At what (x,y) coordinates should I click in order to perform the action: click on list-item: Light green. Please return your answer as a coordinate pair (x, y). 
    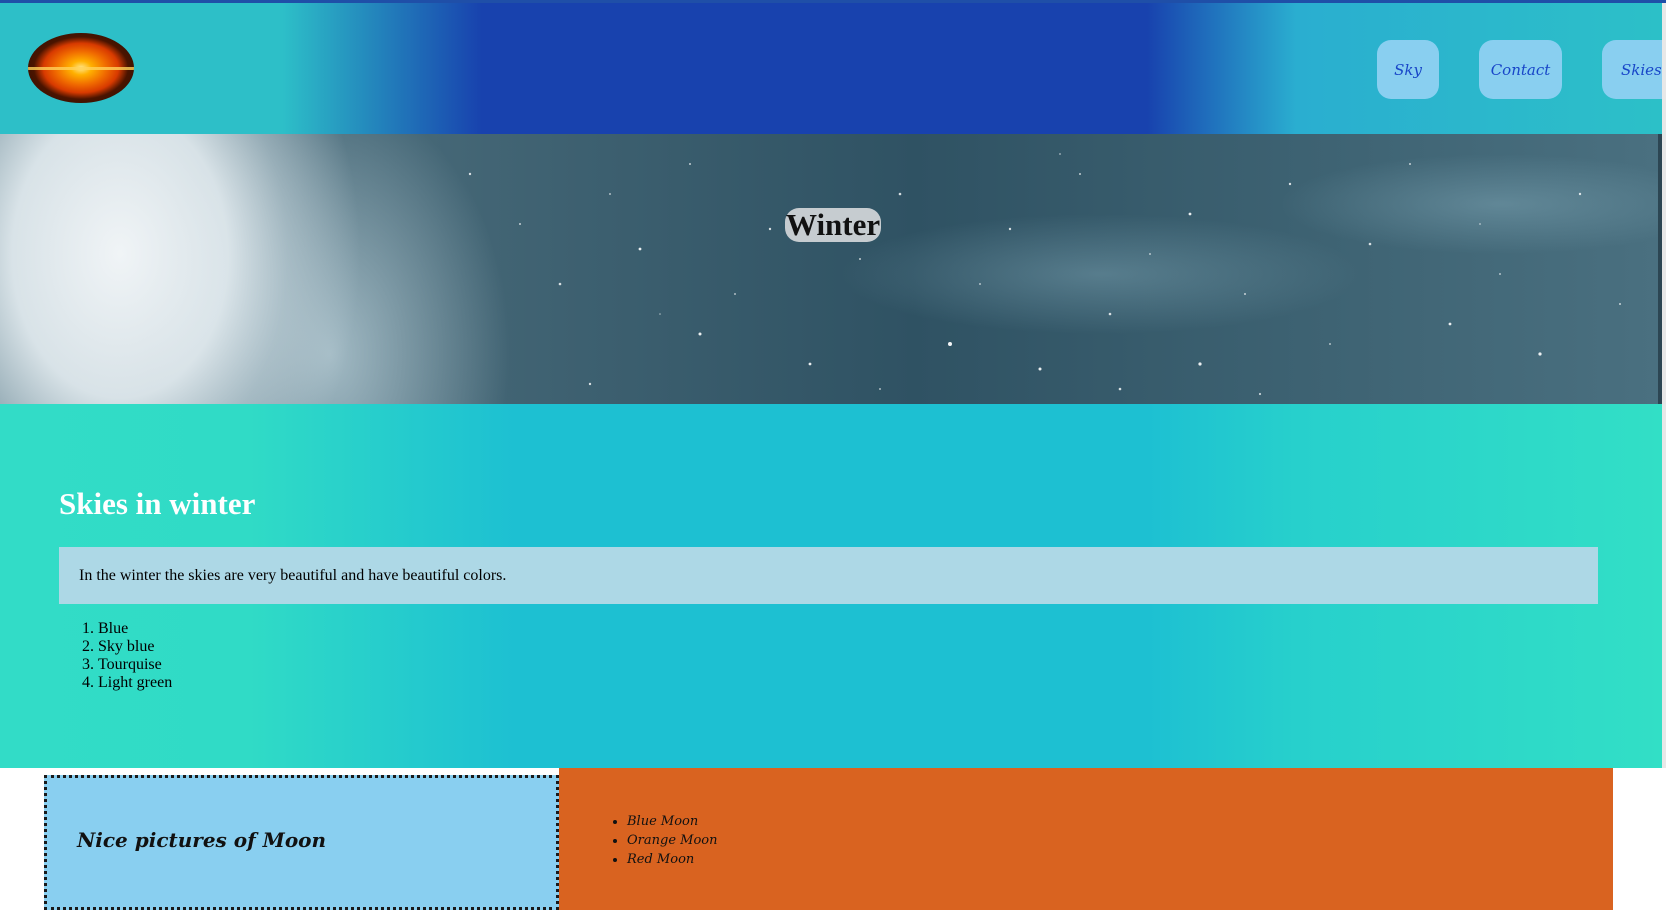
    Looking at the image, I should click on (135, 683).